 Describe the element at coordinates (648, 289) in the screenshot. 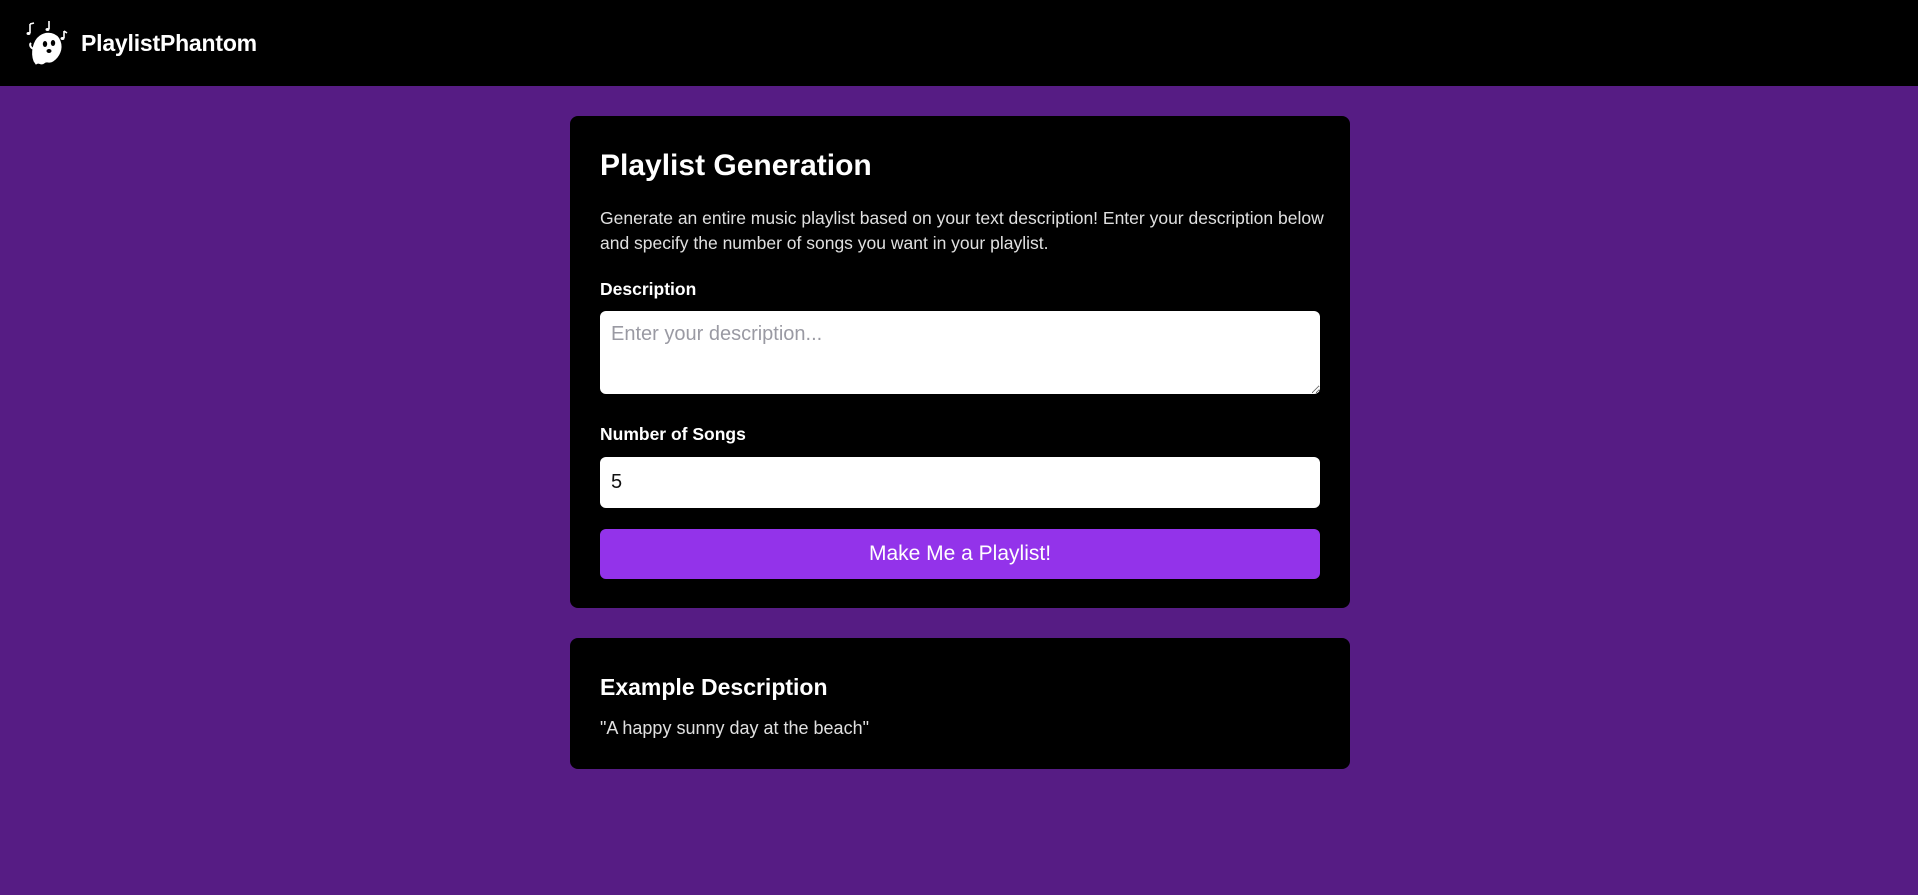

I see `description-label: Description` at that location.